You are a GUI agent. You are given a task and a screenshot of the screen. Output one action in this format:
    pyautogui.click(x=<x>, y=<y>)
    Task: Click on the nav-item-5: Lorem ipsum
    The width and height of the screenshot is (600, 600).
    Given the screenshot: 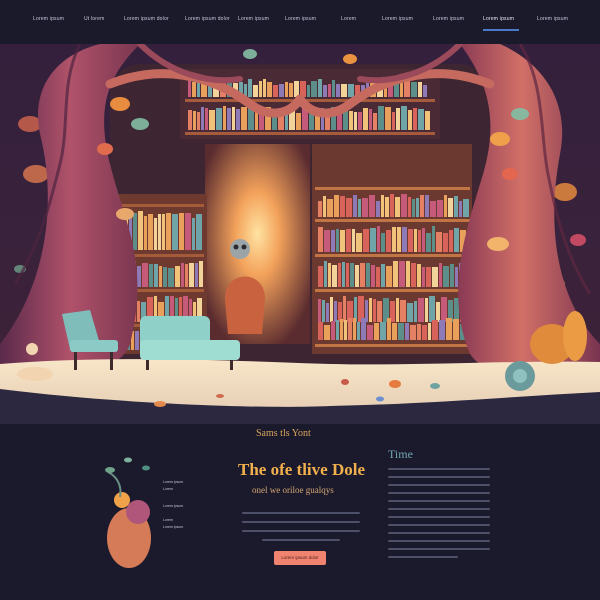 What is the action you would take?
    pyautogui.click(x=253, y=19)
    